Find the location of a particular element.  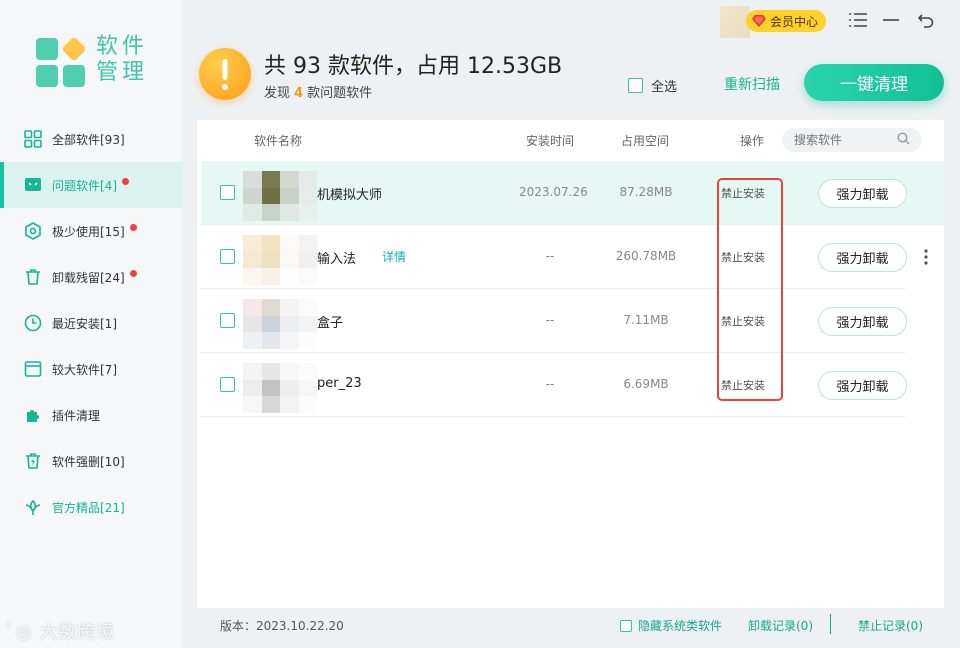

rescan-link: 重新扫描 is located at coordinates (752, 84).